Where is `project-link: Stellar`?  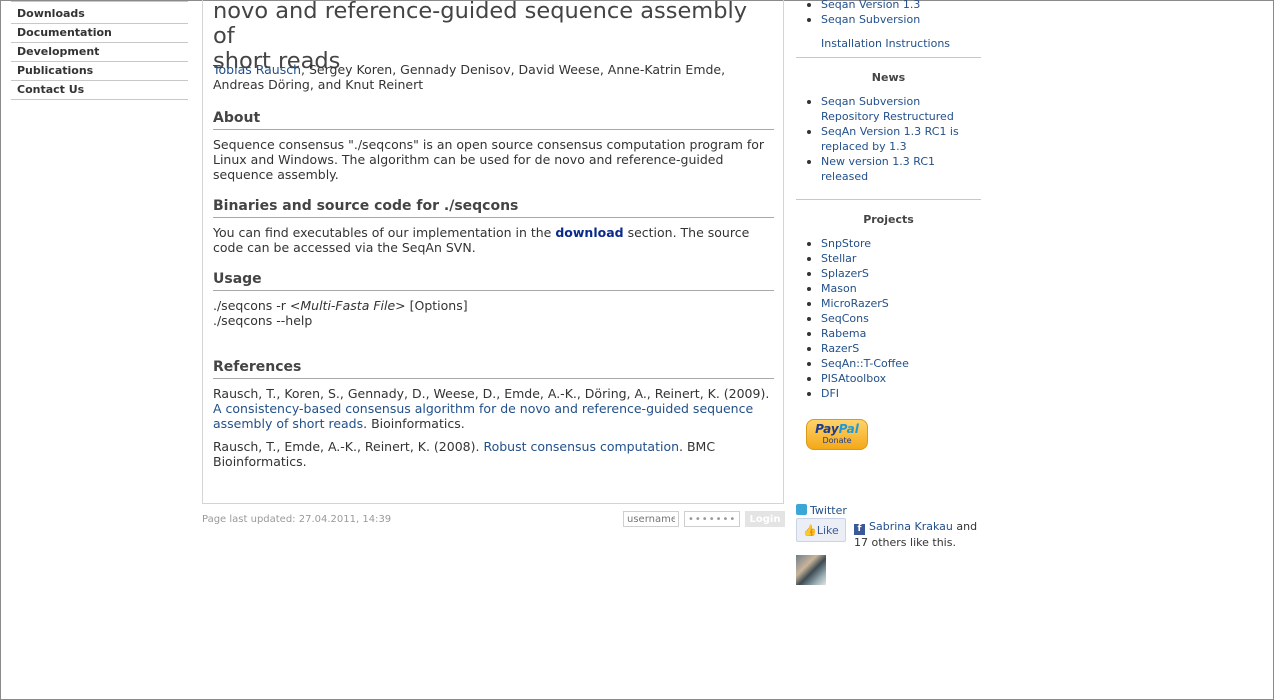
project-link: Stellar is located at coordinates (838, 258).